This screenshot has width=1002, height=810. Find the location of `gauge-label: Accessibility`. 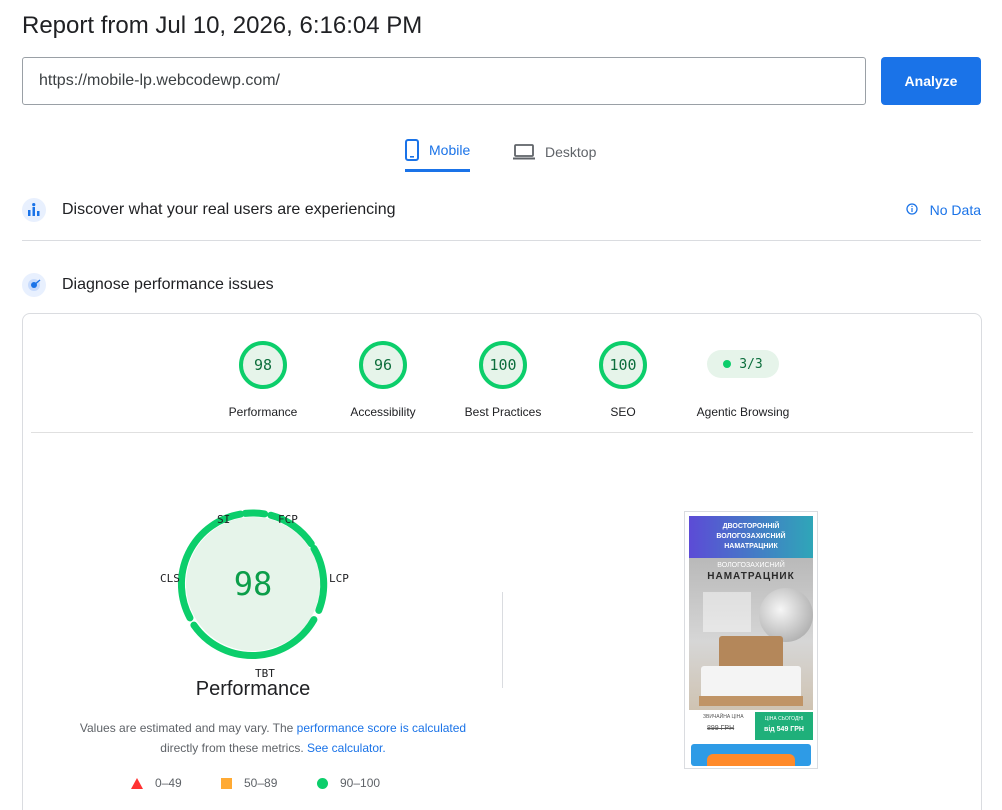

gauge-label: Accessibility is located at coordinates (383, 412).